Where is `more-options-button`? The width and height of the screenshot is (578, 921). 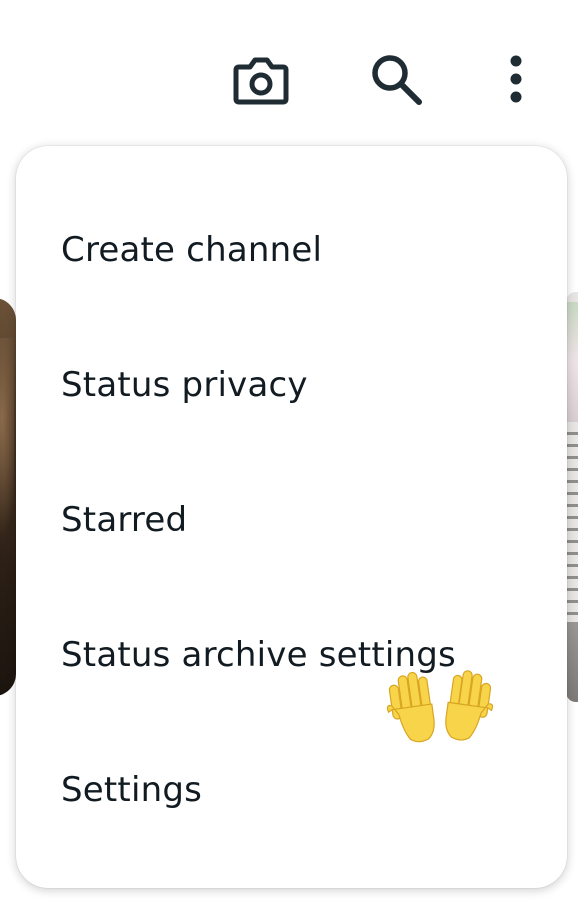
more-options-button is located at coordinates (516, 79).